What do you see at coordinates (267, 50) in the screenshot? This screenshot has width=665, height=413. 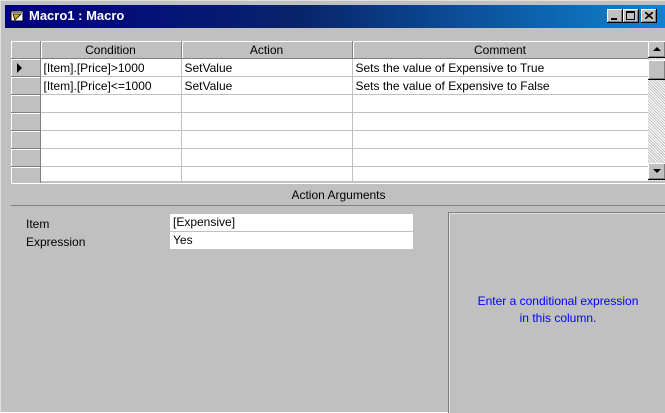 I see `column-header-action: Action` at bounding box center [267, 50].